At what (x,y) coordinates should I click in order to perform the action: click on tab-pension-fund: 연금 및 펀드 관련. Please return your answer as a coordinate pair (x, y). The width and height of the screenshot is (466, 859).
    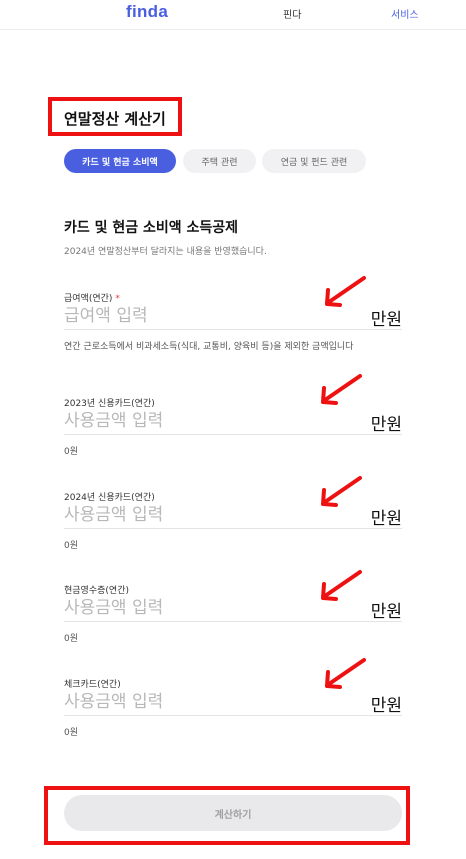
    Looking at the image, I should click on (314, 161).